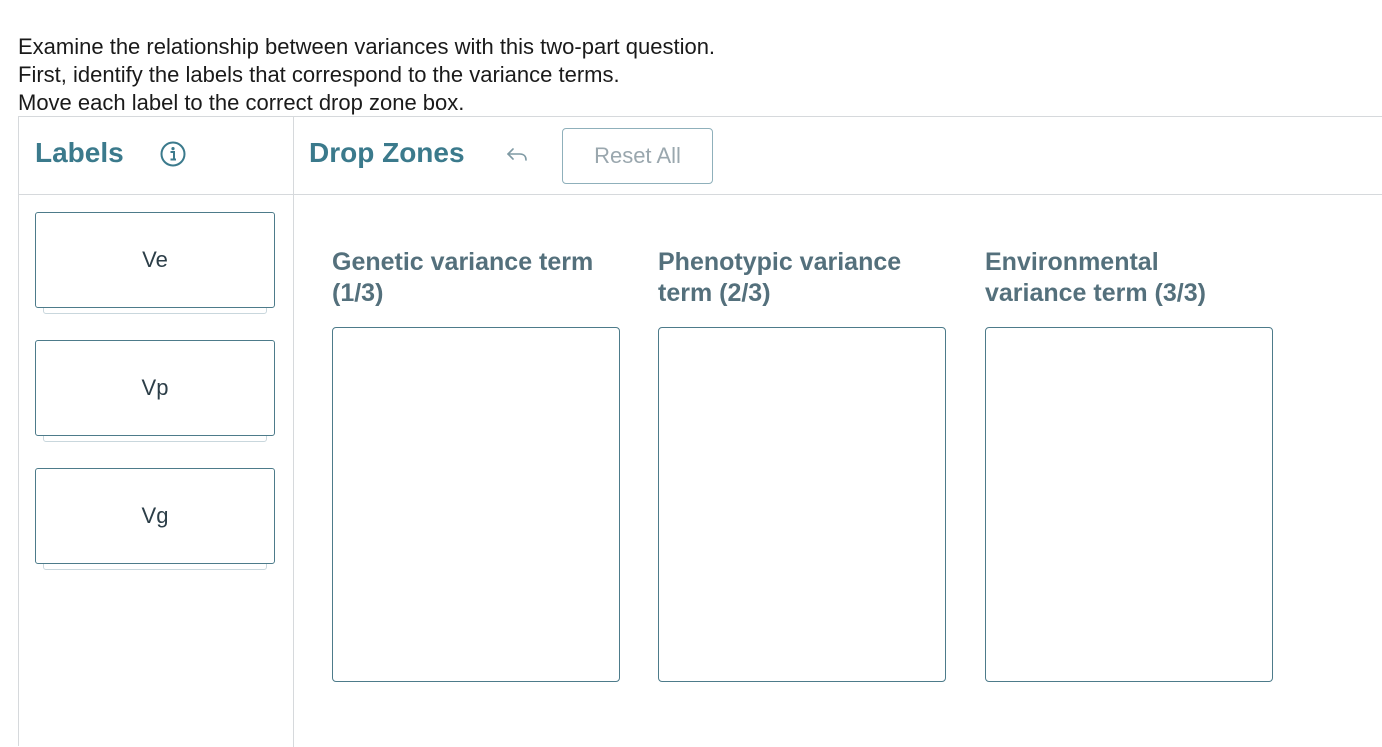 This screenshot has width=1382, height=747. I want to click on zone-heading-line: term (2/3), so click(714, 293).